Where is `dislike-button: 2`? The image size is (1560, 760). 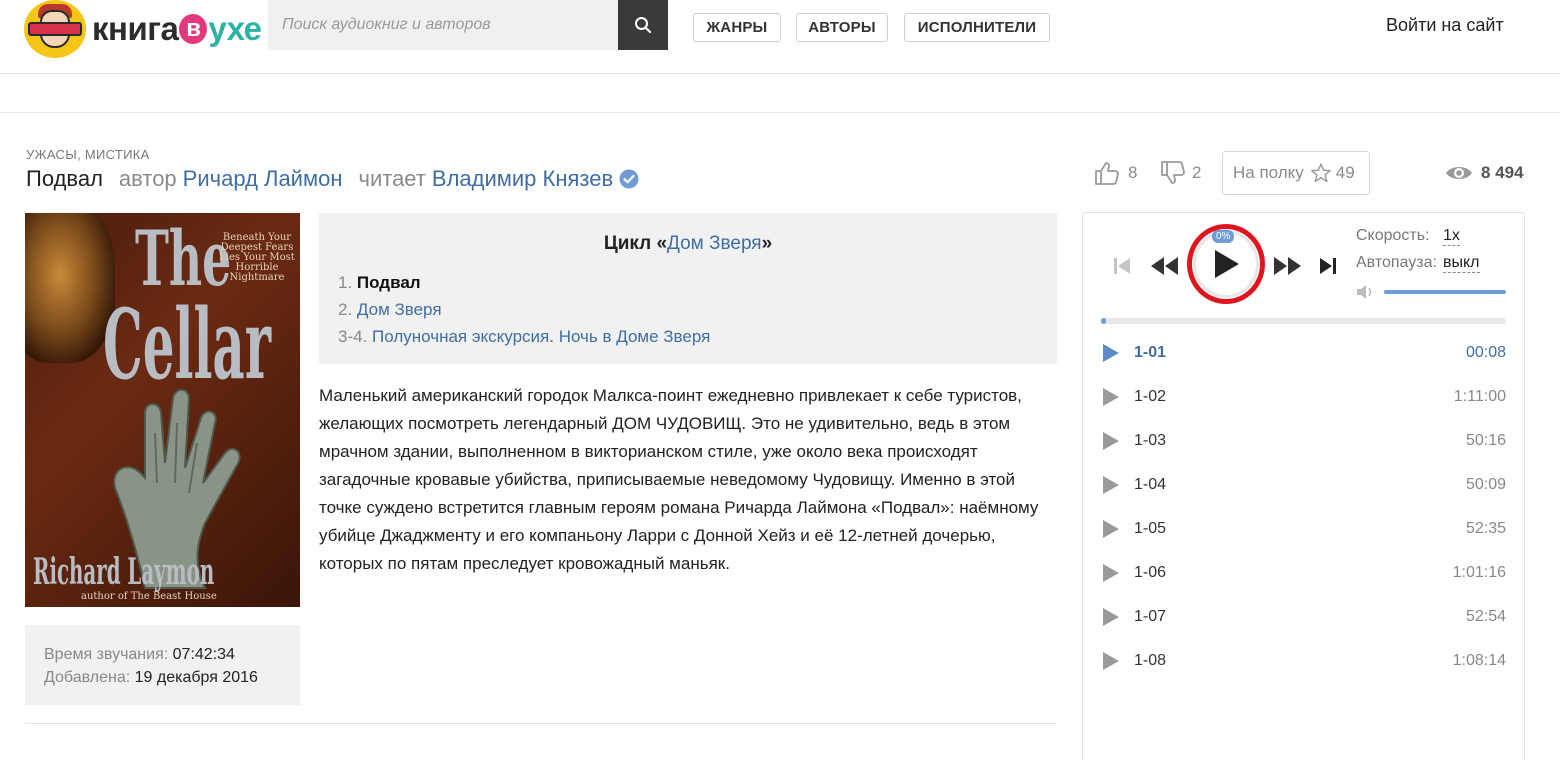
dislike-button: 2 is located at coordinates (1180, 173).